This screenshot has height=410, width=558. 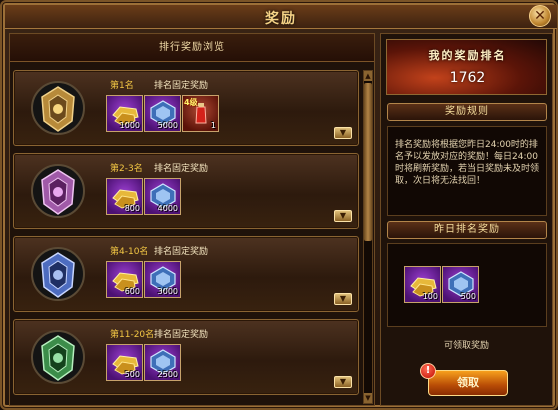 What do you see at coordinates (167, 208) in the screenshot?
I see `item-count: 4000` at bounding box center [167, 208].